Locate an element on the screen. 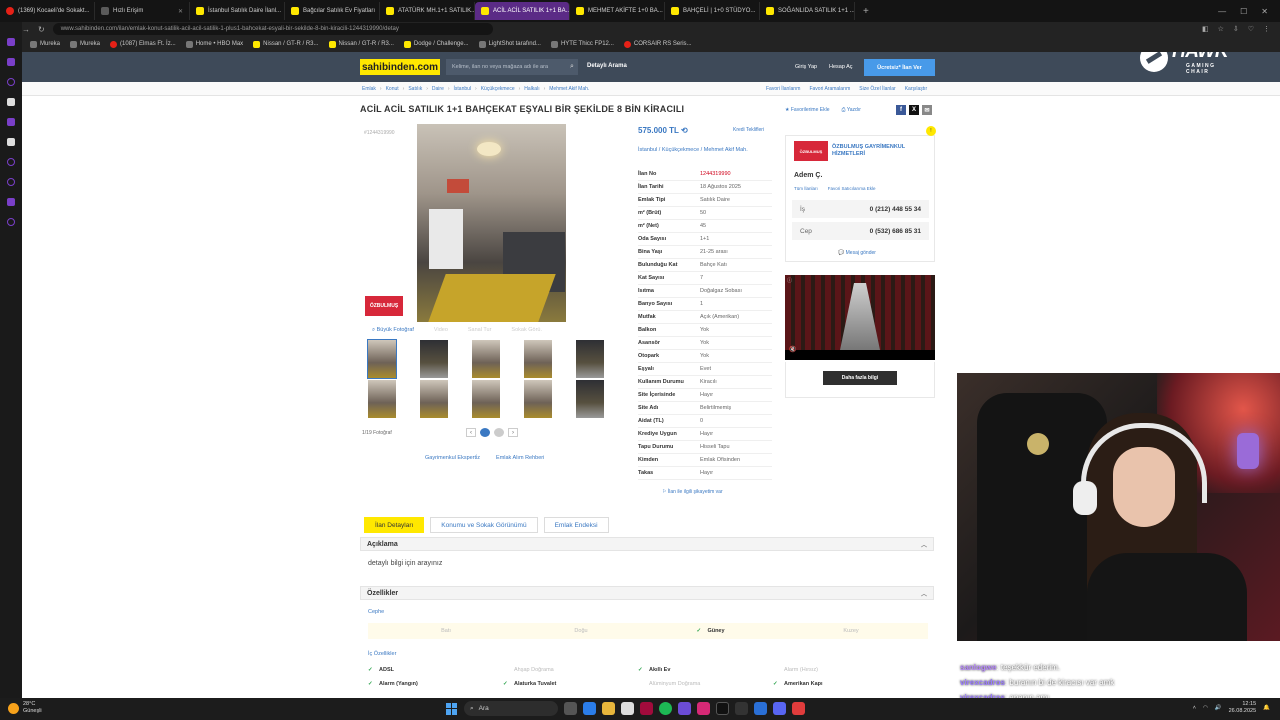  tiktok-icon is located at coordinates (11, 122).